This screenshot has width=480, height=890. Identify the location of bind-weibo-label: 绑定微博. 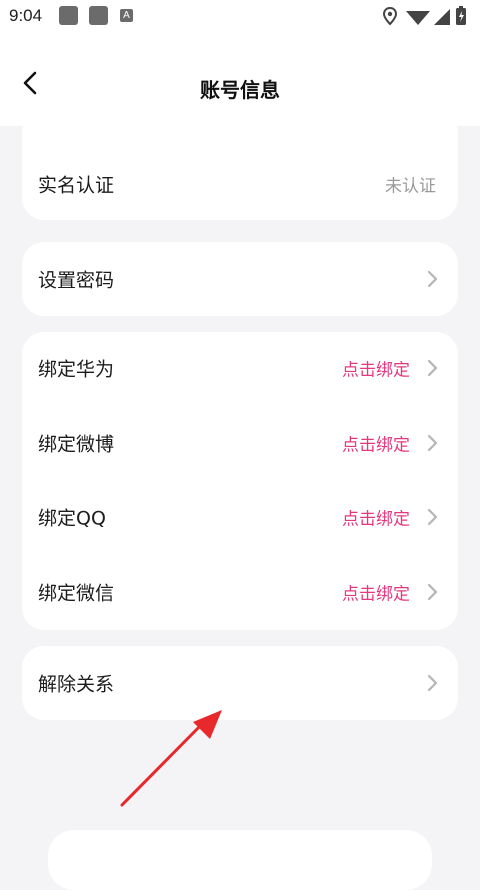
(76, 444).